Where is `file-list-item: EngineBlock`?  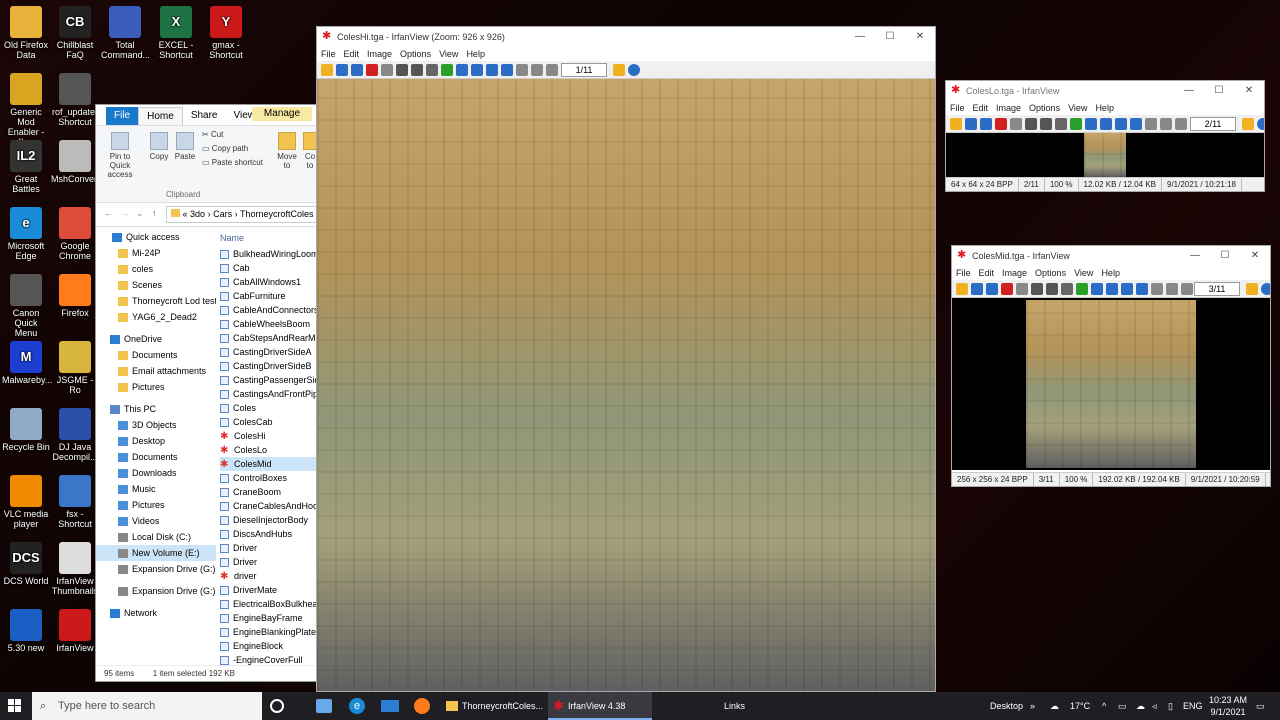 file-list-item: EngineBlock is located at coordinates (268, 646).